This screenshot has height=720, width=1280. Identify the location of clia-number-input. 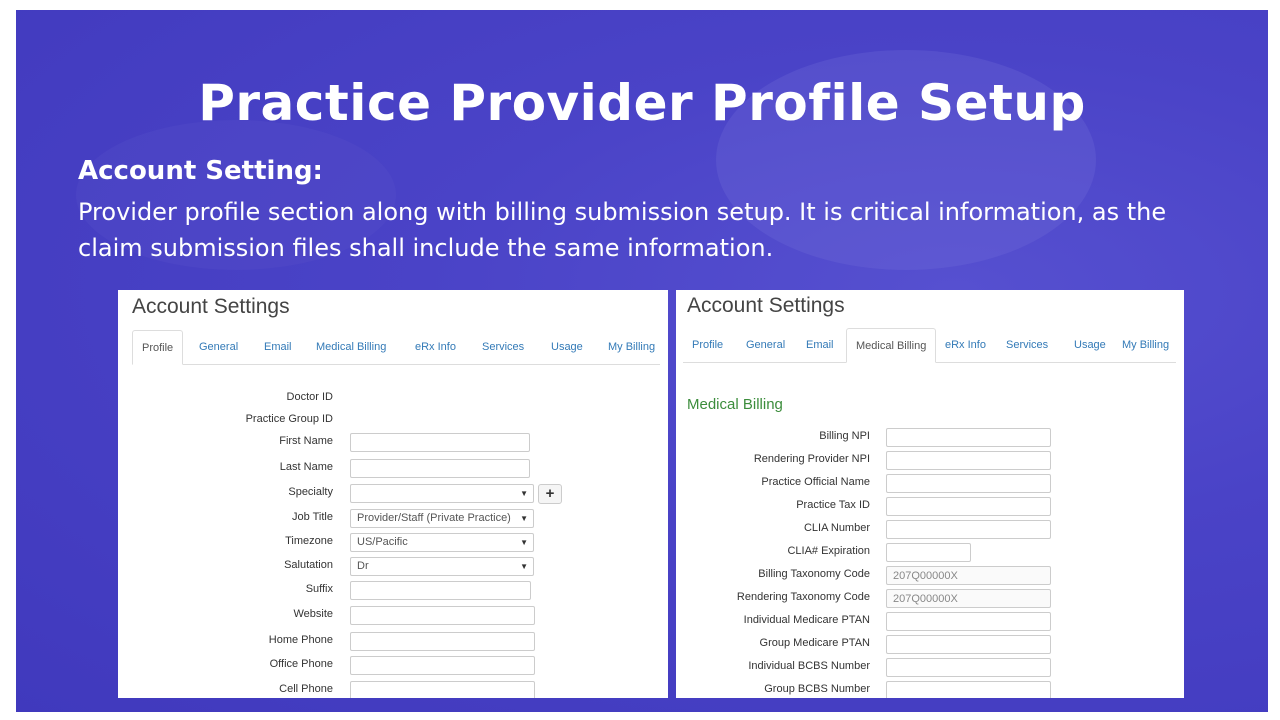
(968, 529).